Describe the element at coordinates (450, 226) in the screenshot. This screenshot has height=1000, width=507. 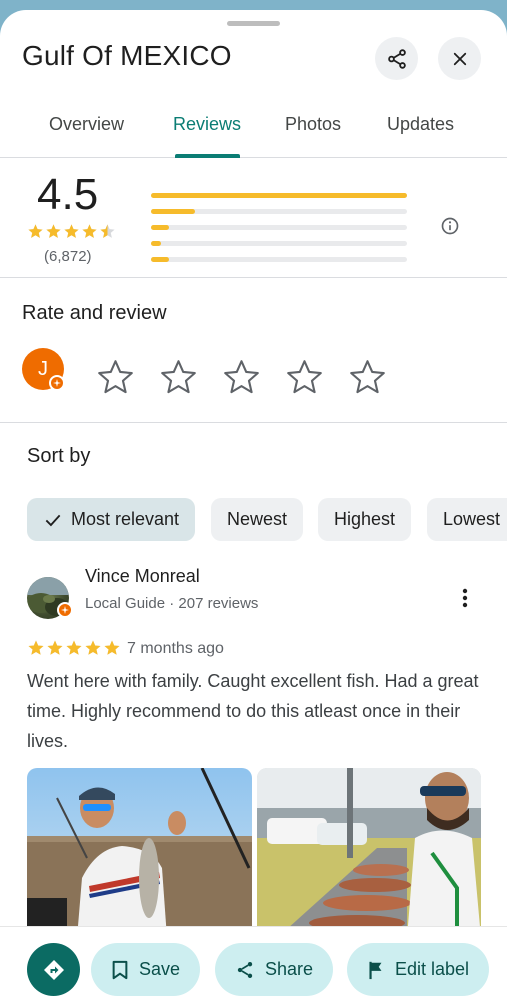
I see `info-icon` at that location.